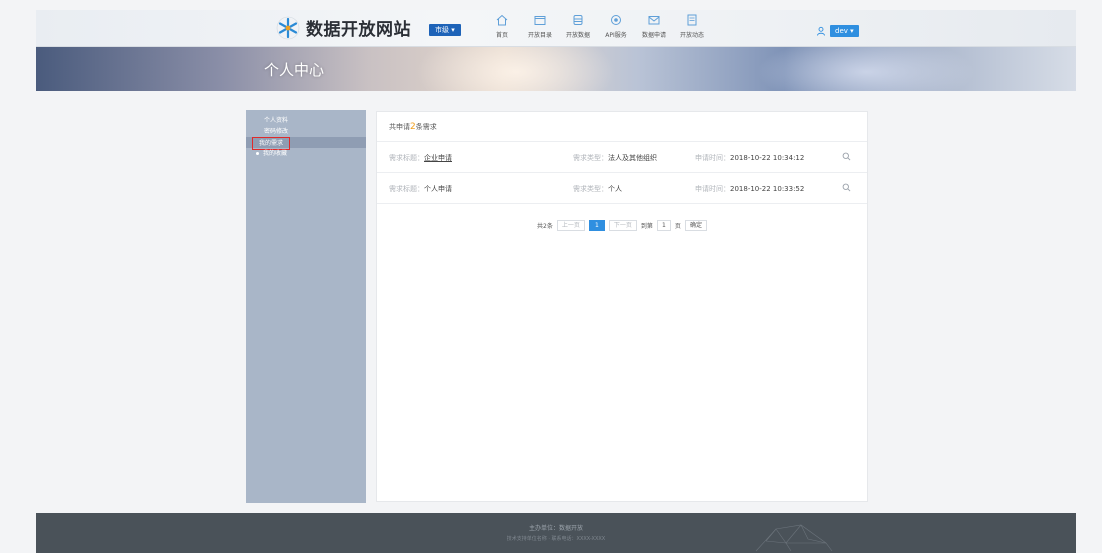 The image size is (1102, 553). Describe the element at coordinates (275, 153) in the screenshot. I see `sidebar-item-label: 我的收藏` at that location.